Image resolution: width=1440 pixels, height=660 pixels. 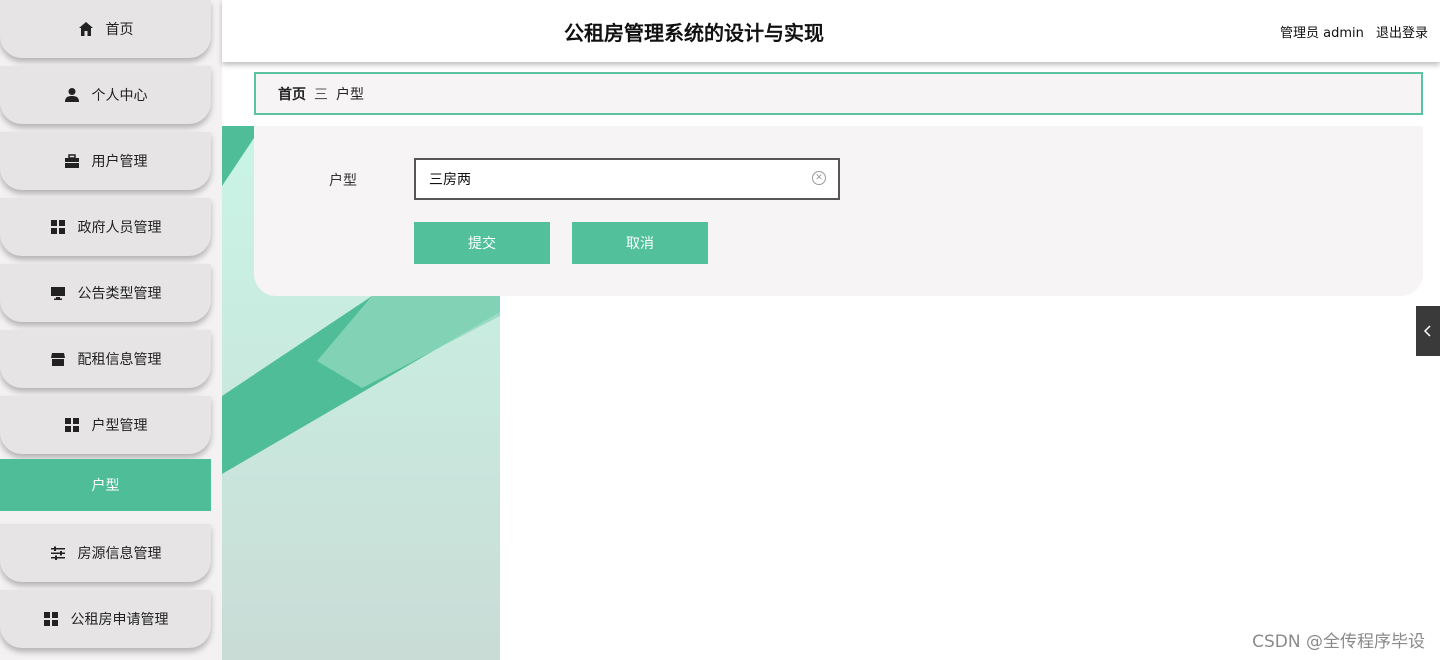 What do you see at coordinates (482, 243) in the screenshot?
I see `submit-button: 提交` at bounding box center [482, 243].